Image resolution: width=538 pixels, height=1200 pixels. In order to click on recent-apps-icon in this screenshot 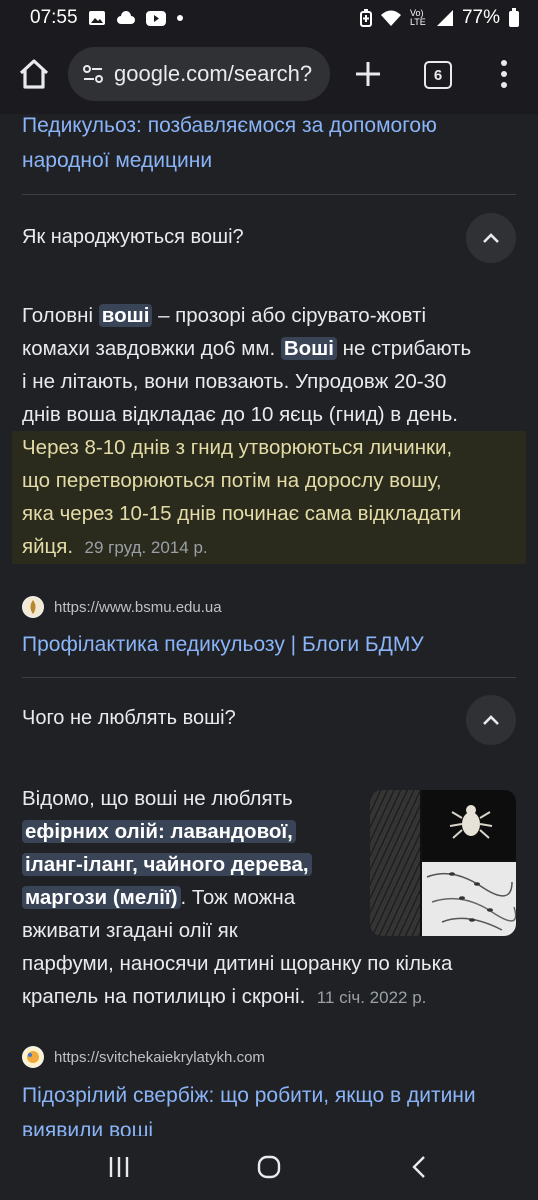, I will do `click(119, 1167)`.